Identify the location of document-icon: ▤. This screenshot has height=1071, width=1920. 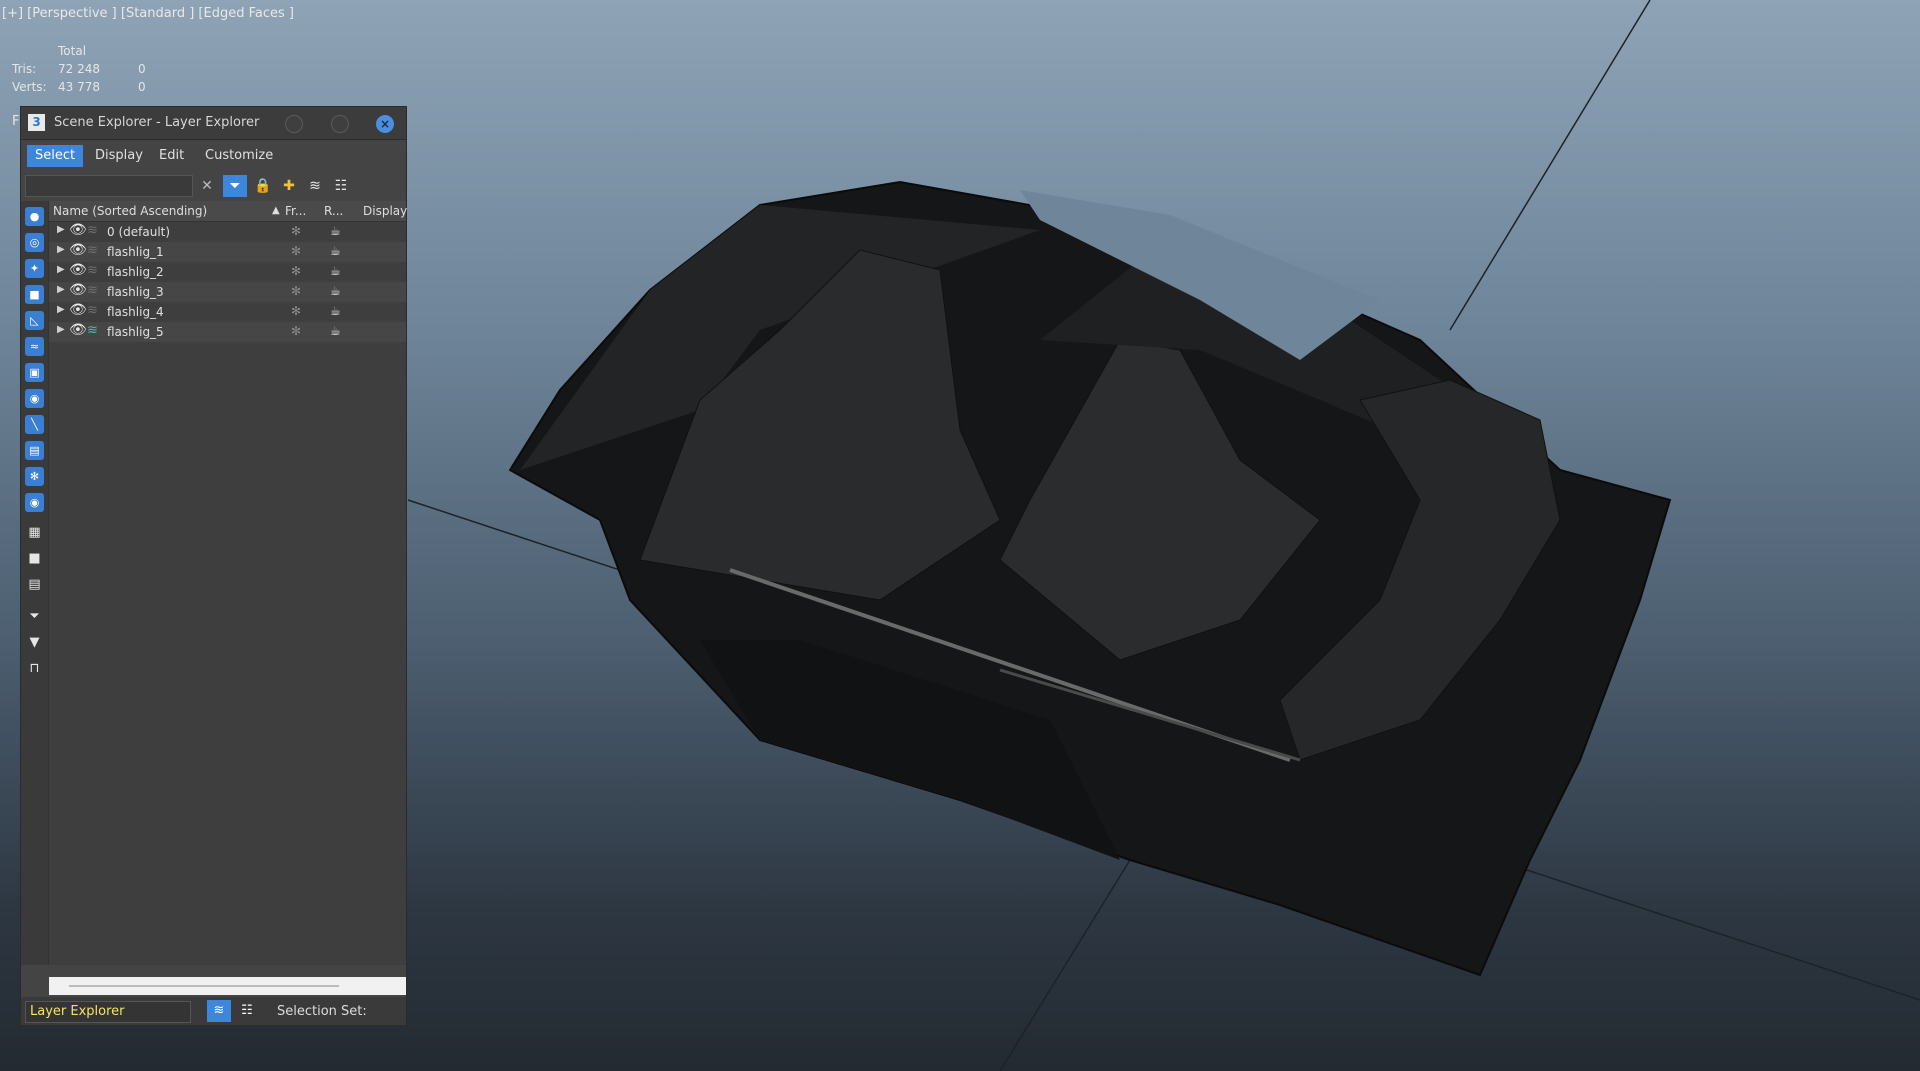
(34, 584).